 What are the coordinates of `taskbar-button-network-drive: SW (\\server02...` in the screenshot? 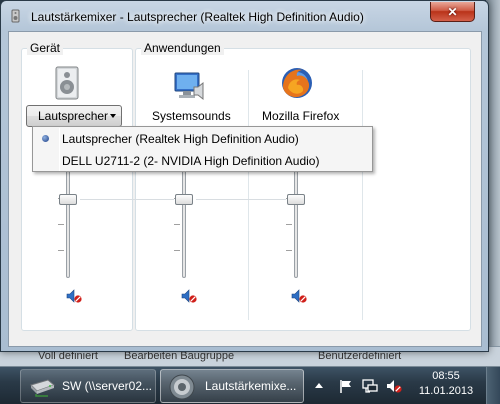 It's located at (88, 386).